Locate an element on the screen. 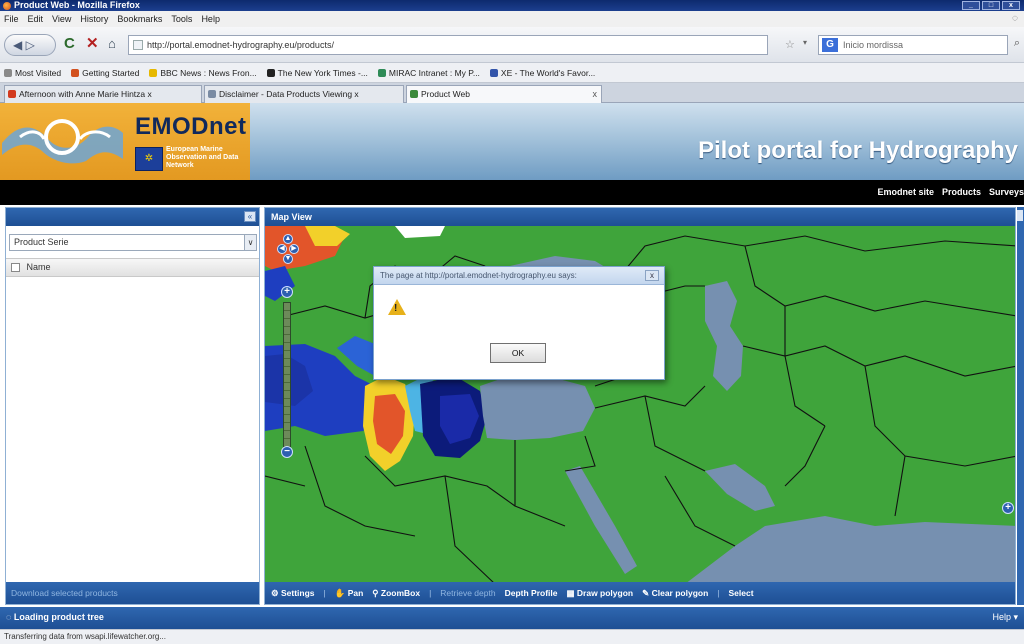 This screenshot has width=1024, height=644. tab-disclaimer: Disclaimer - Data Products Viewing x is located at coordinates (304, 94).